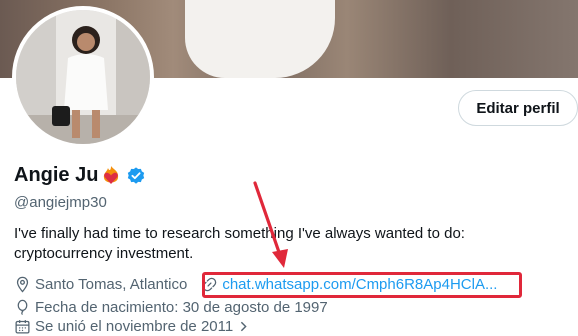  I want to click on banner-photo-dress, so click(260, 39).